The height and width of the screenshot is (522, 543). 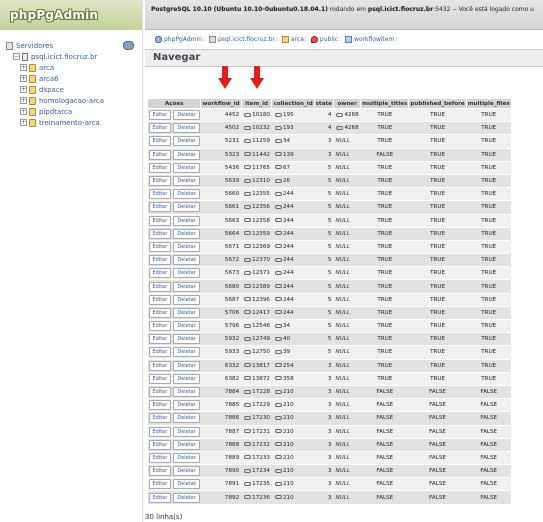 What do you see at coordinates (183, 39) in the screenshot?
I see `breadcrumb-item-phppgadmin: phpPgAdmin` at bounding box center [183, 39].